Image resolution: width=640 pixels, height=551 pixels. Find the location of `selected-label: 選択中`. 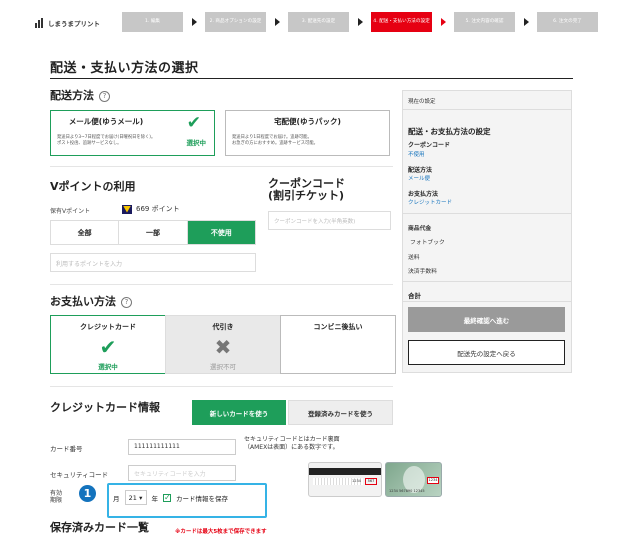

selected-label: 選択中 is located at coordinates (196, 143).